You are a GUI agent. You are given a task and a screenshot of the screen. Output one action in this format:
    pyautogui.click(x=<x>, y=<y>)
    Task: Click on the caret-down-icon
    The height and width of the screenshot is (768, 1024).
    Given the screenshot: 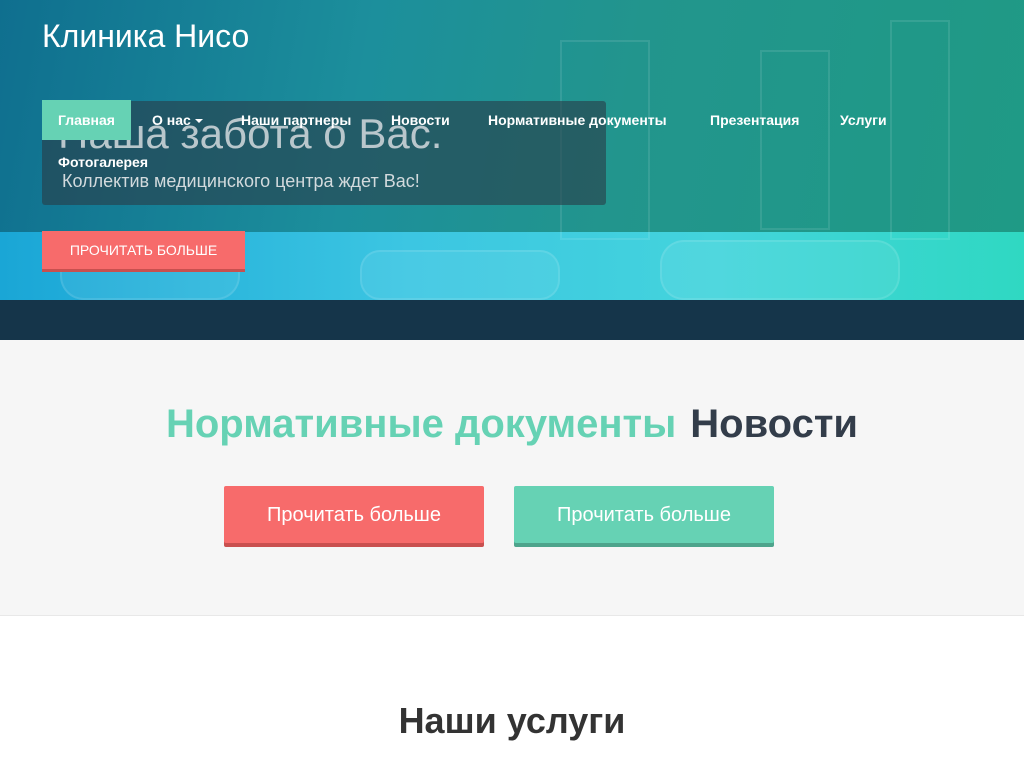 What is the action you would take?
    pyautogui.click(x=198, y=121)
    